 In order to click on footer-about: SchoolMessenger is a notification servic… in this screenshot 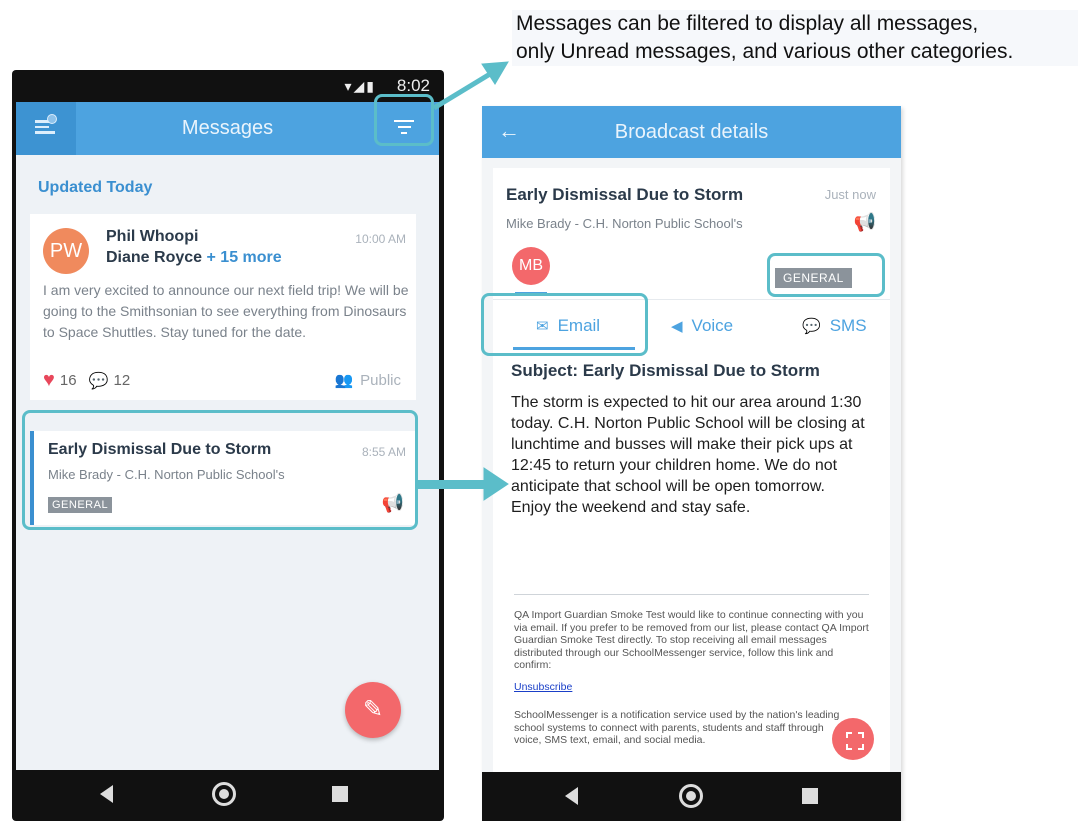, I will do `click(677, 727)`.